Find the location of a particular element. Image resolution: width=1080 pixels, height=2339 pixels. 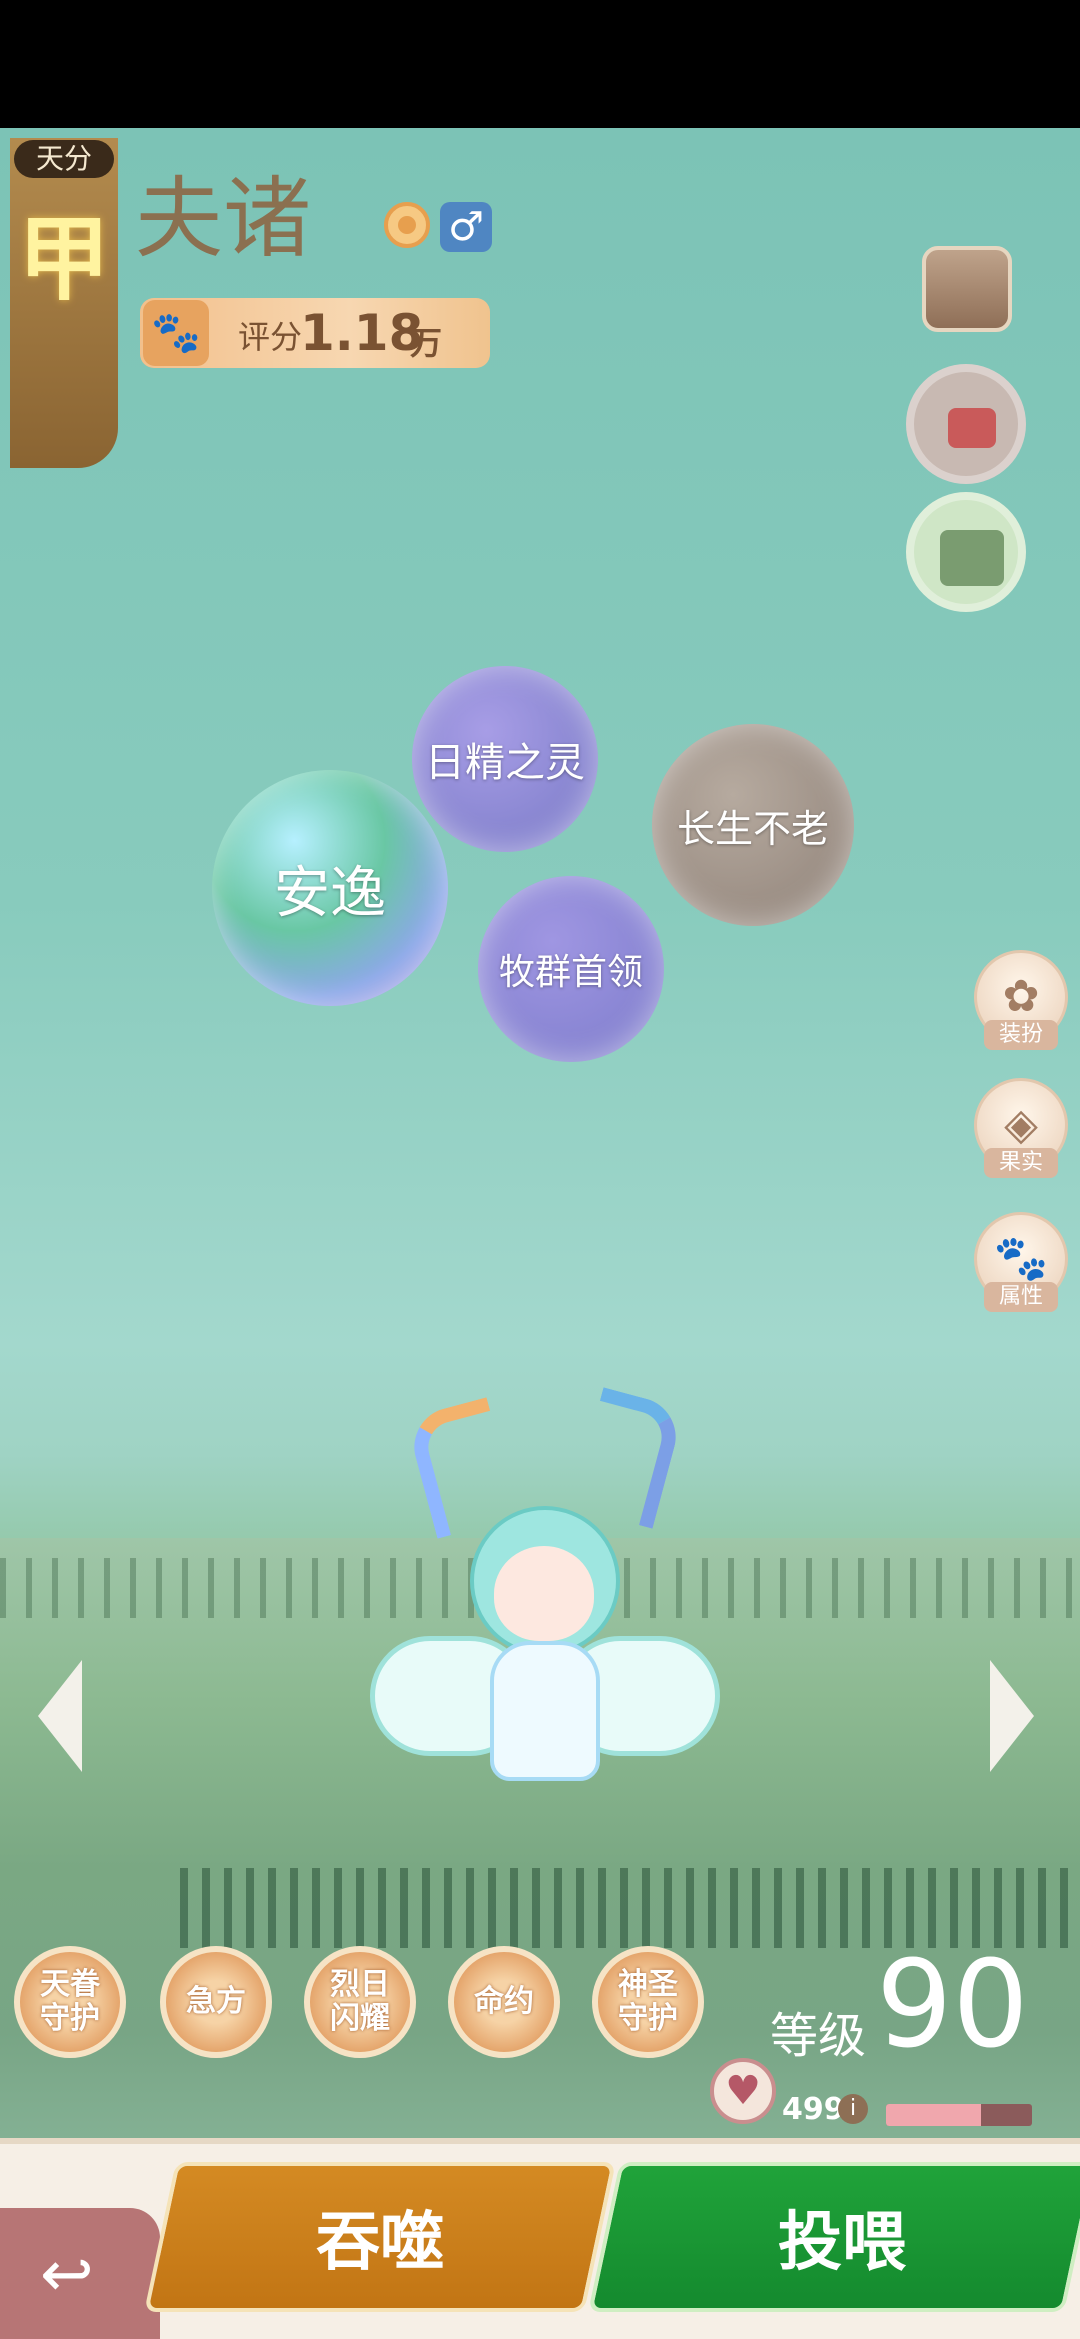

skill-badge: 烈日闪耀 is located at coordinates (360, 2002).